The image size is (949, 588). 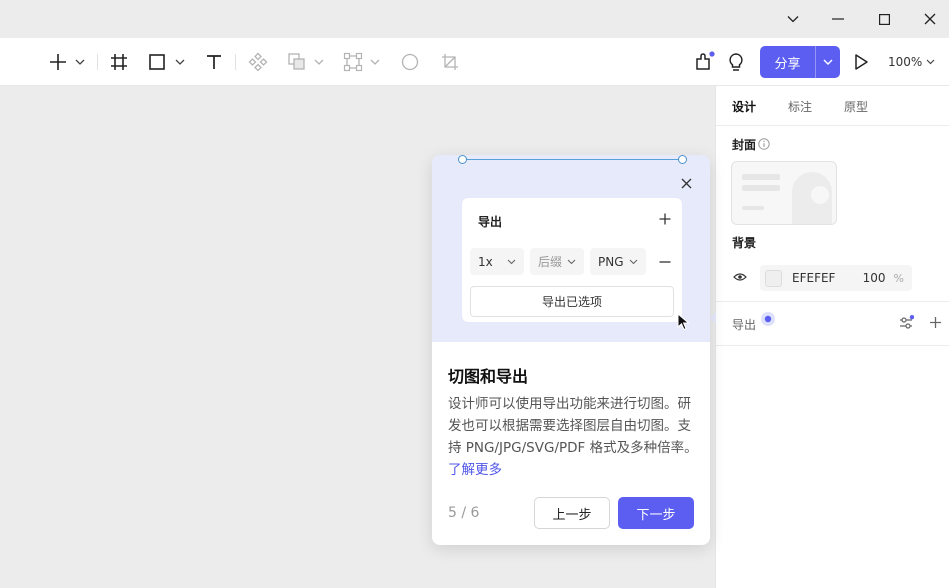 What do you see at coordinates (712, 318) in the screenshot?
I see `tour-pointer-arrow` at bounding box center [712, 318].